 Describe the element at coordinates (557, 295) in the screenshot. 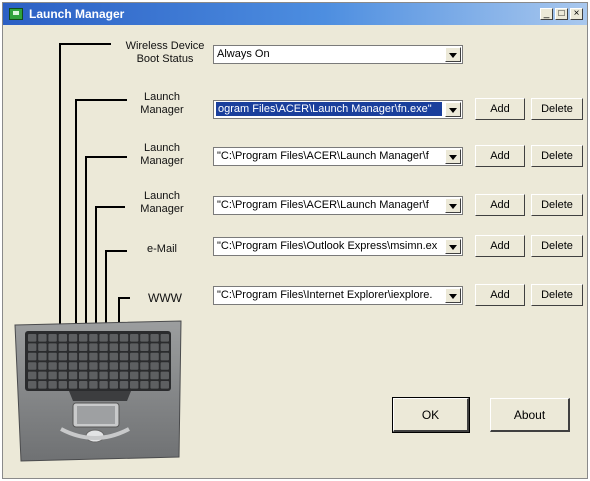

I see `delete-button-www: Delete` at that location.